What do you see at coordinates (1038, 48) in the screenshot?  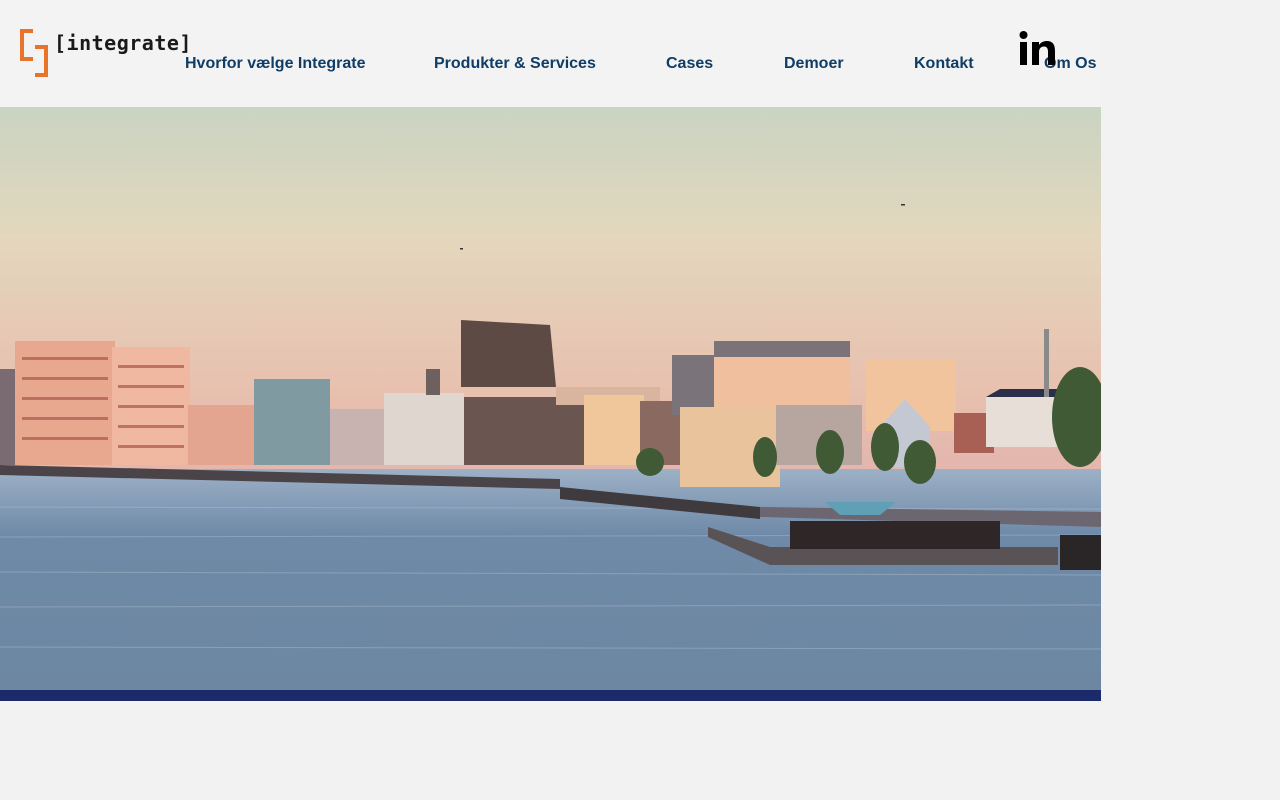 I see `linkedin-icon` at bounding box center [1038, 48].